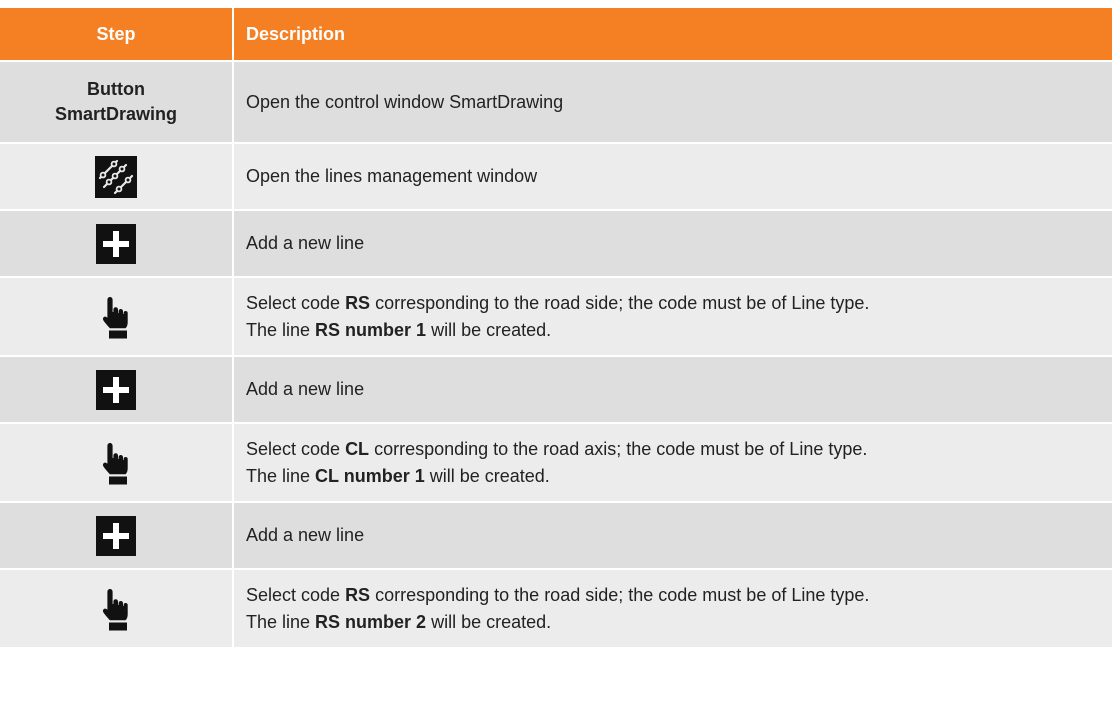  What do you see at coordinates (371, 329) in the screenshot?
I see `description-emphasis: RS number 1` at bounding box center [371, 329].